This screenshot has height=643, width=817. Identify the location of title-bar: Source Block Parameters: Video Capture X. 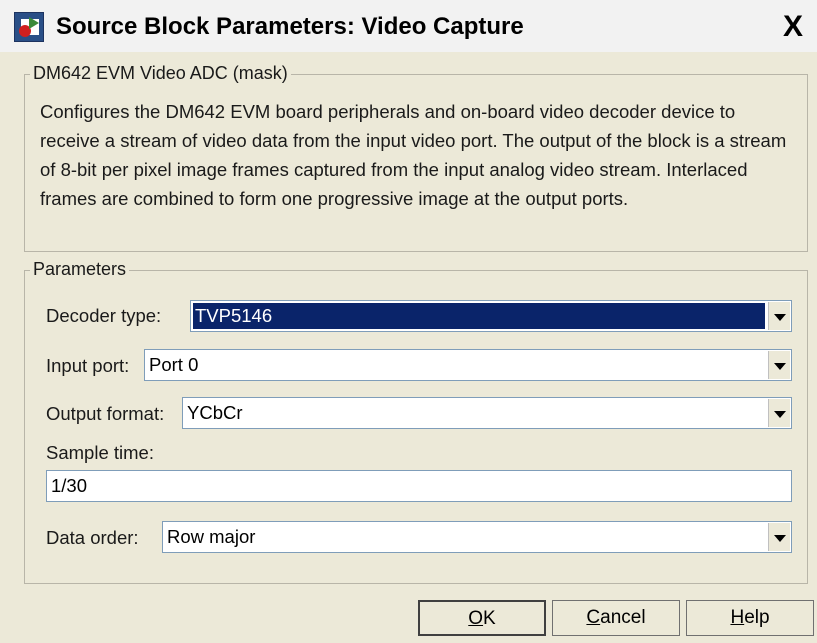
(408, 26).